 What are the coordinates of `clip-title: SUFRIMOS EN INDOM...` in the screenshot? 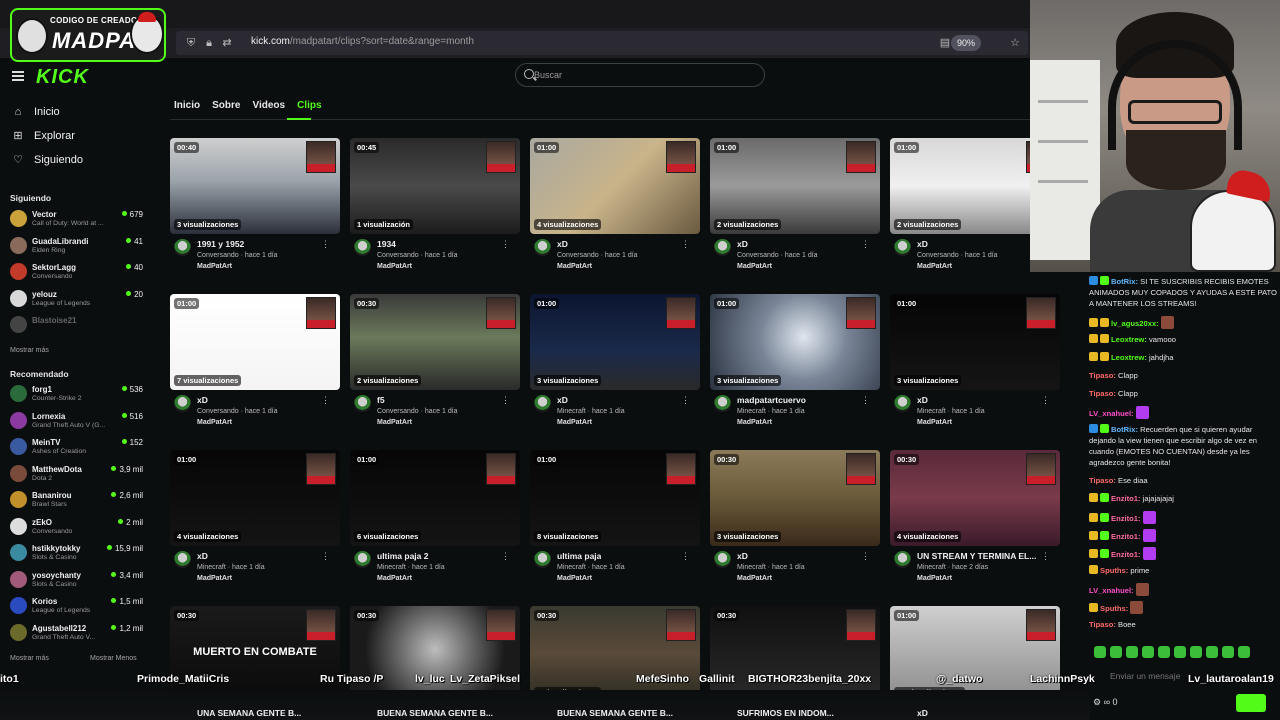 It's located at (785, 713).